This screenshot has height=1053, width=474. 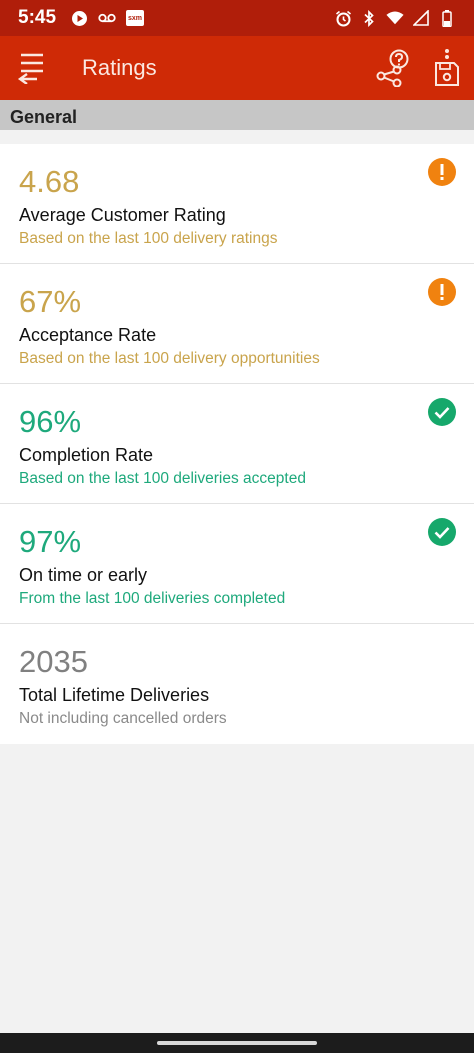 I want to click on menu-back-icon, so click(x=30, y=68).